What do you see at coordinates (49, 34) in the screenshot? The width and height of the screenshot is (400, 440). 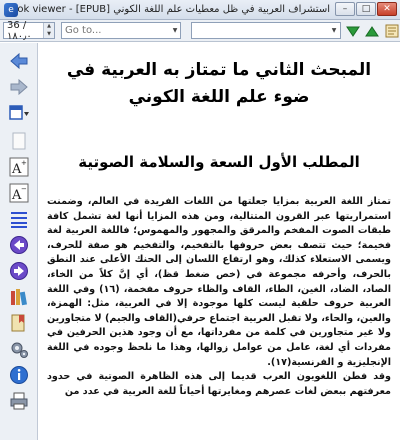 I see `spin-down-icon: ▼` at bounding box center [49, 34].